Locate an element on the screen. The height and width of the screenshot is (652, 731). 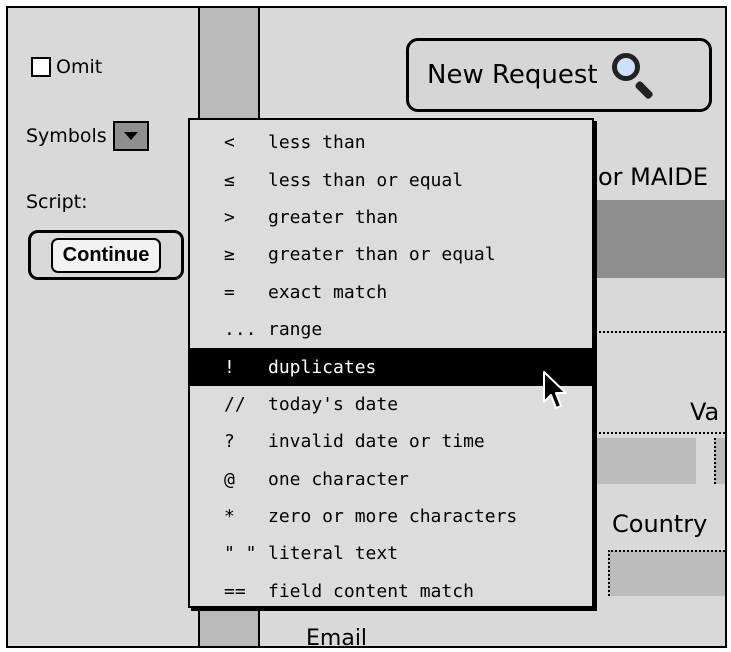
menu-item-label: greater than or equal is located at coordinates (382, 255).